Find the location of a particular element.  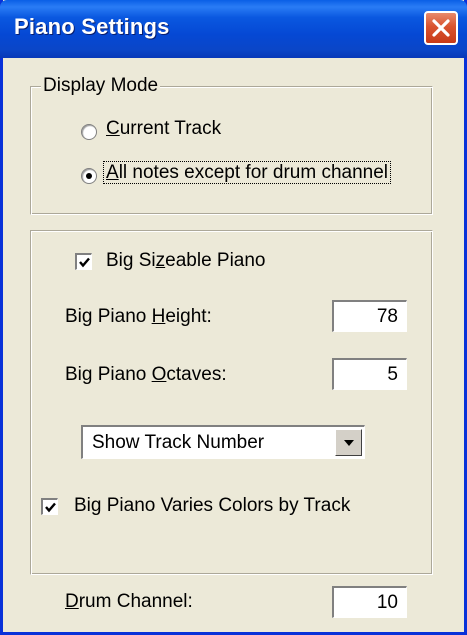

drum-channel-input: 10 is located at coordinates (369, 602).